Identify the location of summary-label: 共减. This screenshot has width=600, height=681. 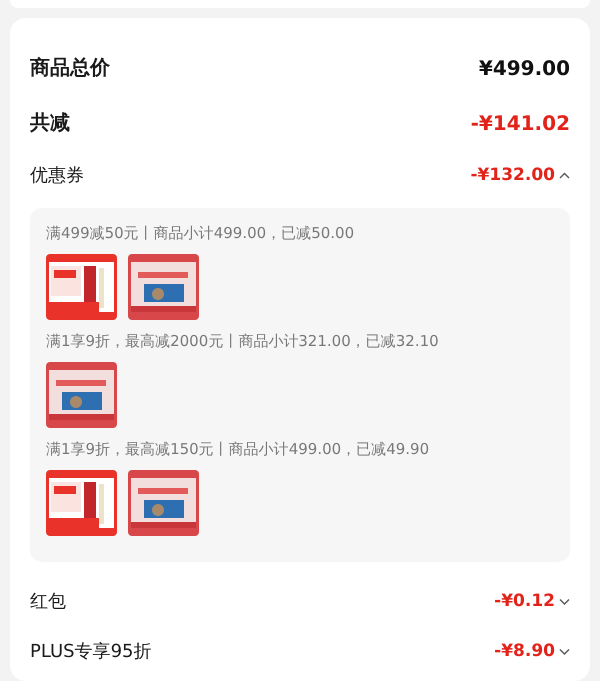
(50, 122).